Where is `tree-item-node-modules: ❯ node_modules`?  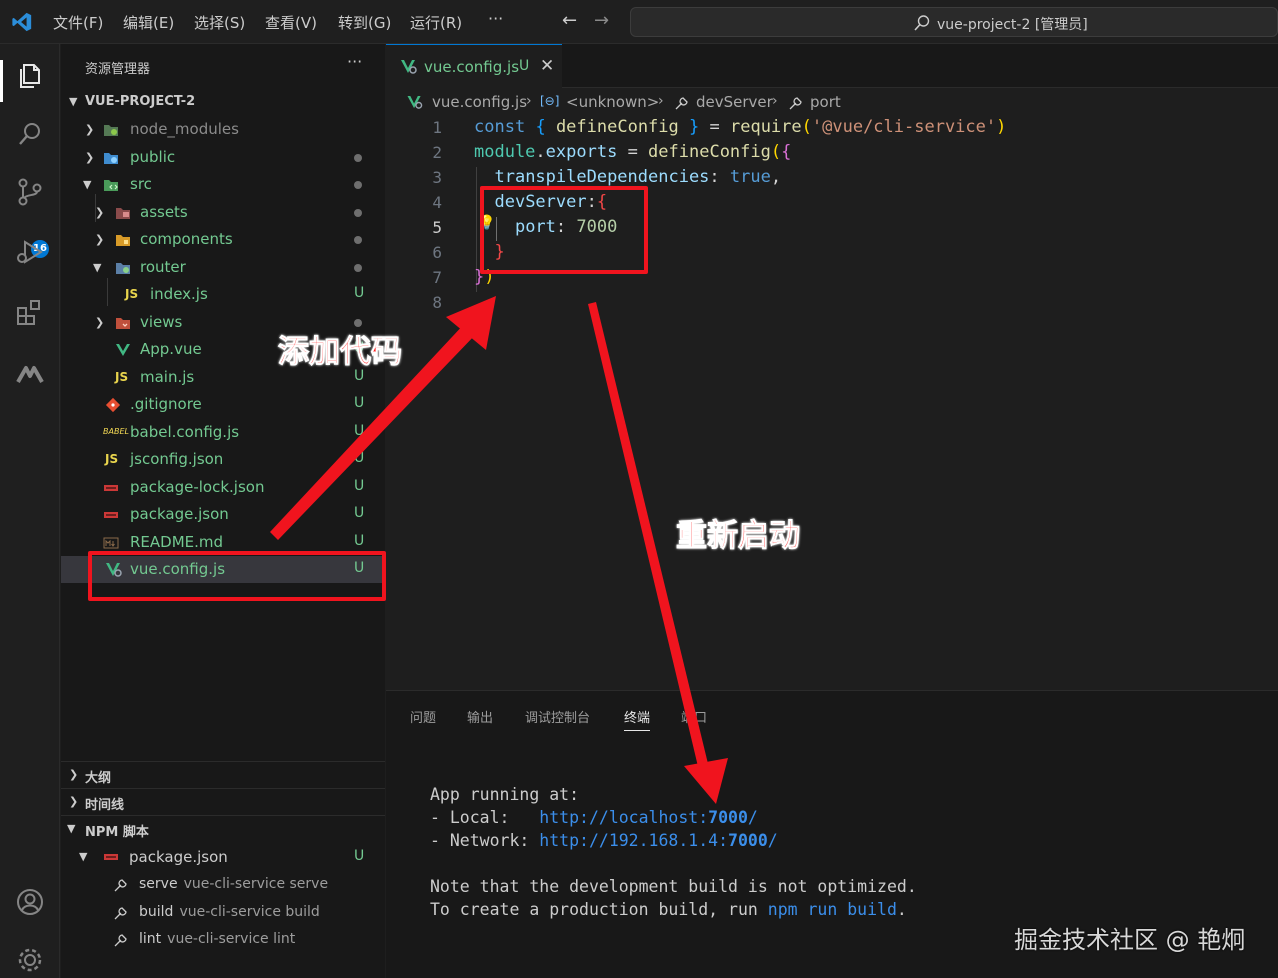 tree-item-node-modules: ❯ node_modules is located at coordinates (223, 129).